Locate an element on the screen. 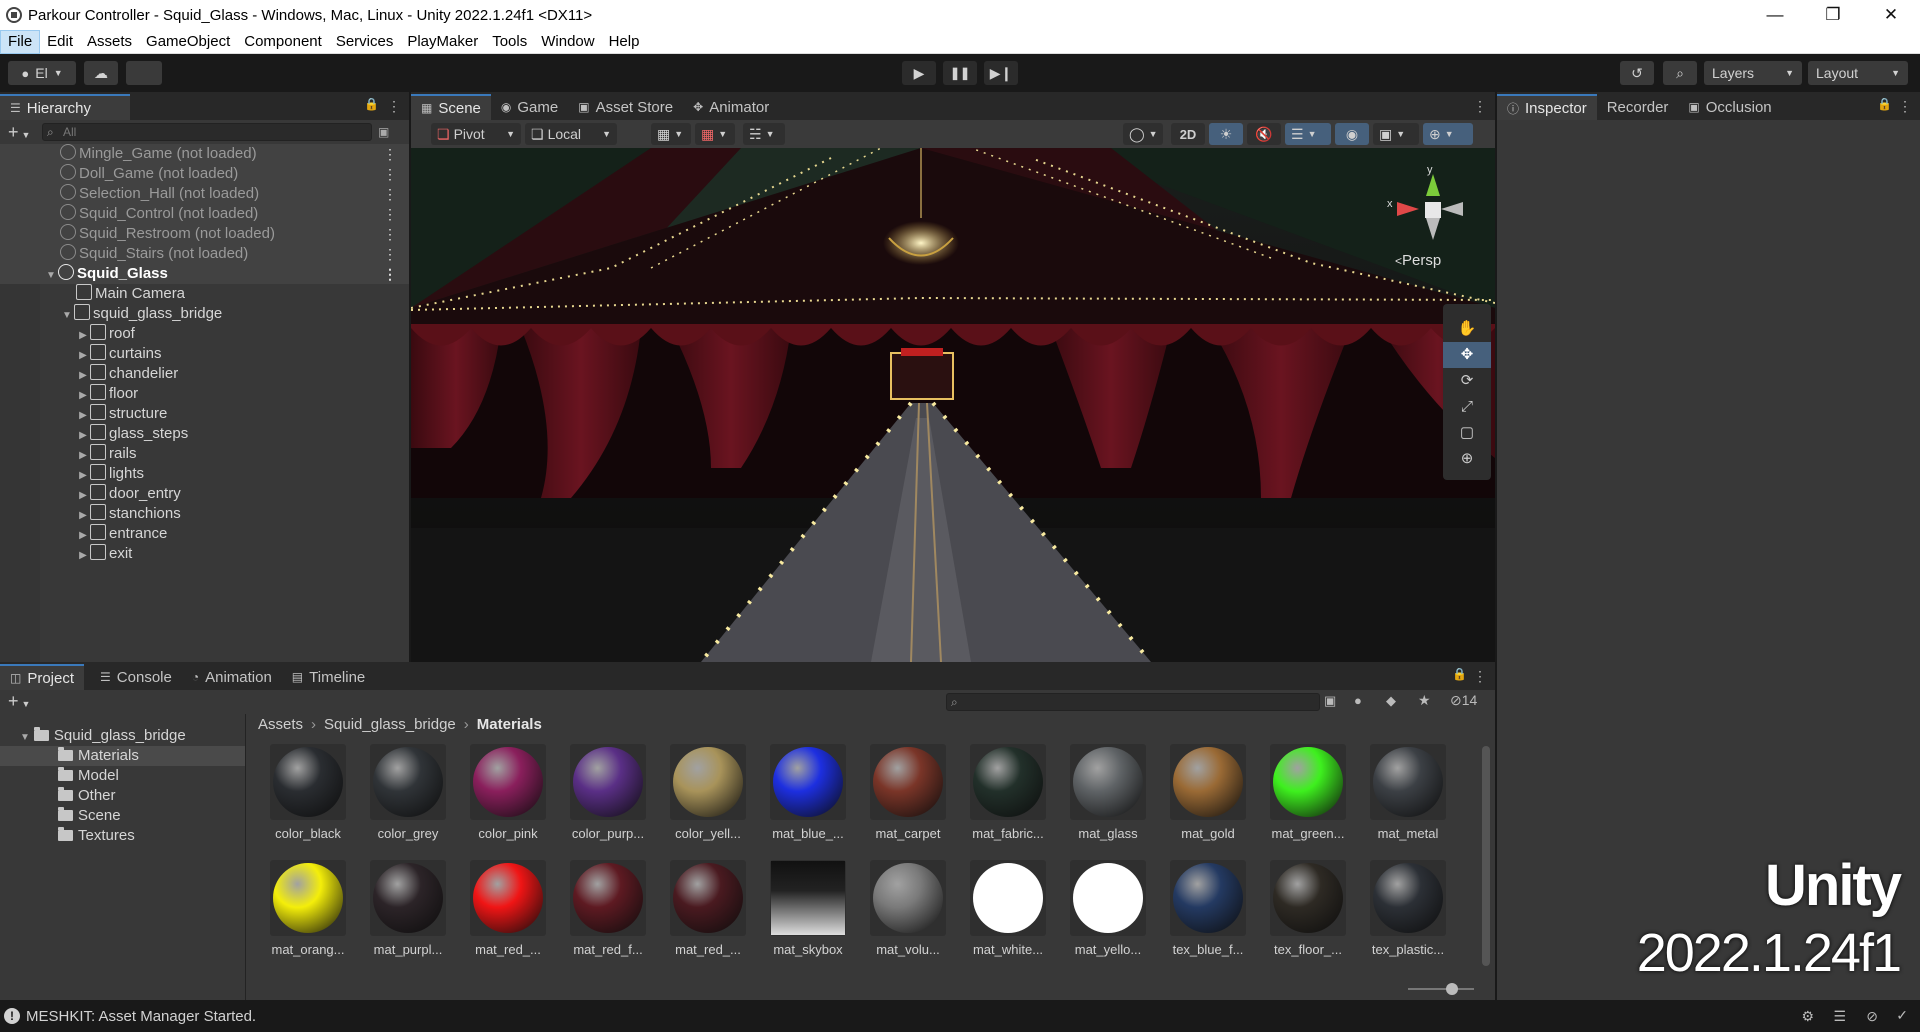 The image size is (1920, 1032). scene-row: Doll_Game (not loaded) ⋮ is located at coordinates (204, 174).